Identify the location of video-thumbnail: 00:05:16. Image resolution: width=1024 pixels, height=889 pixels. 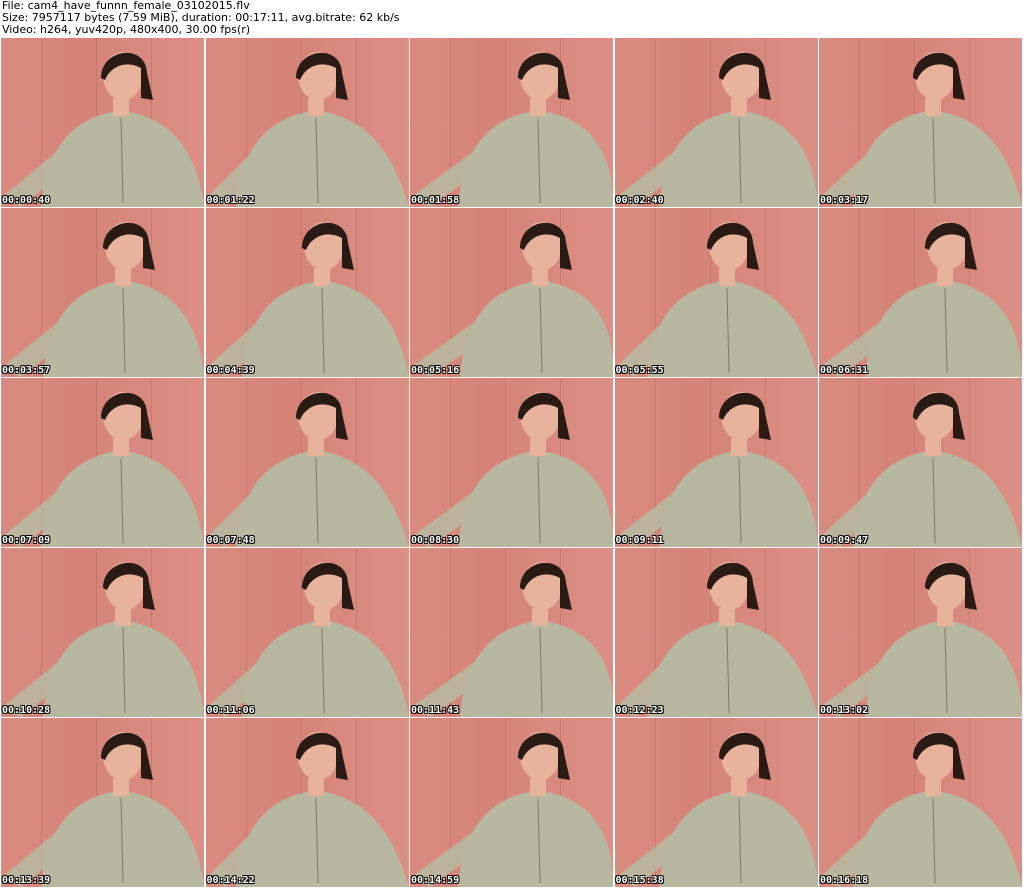
(511, 292).